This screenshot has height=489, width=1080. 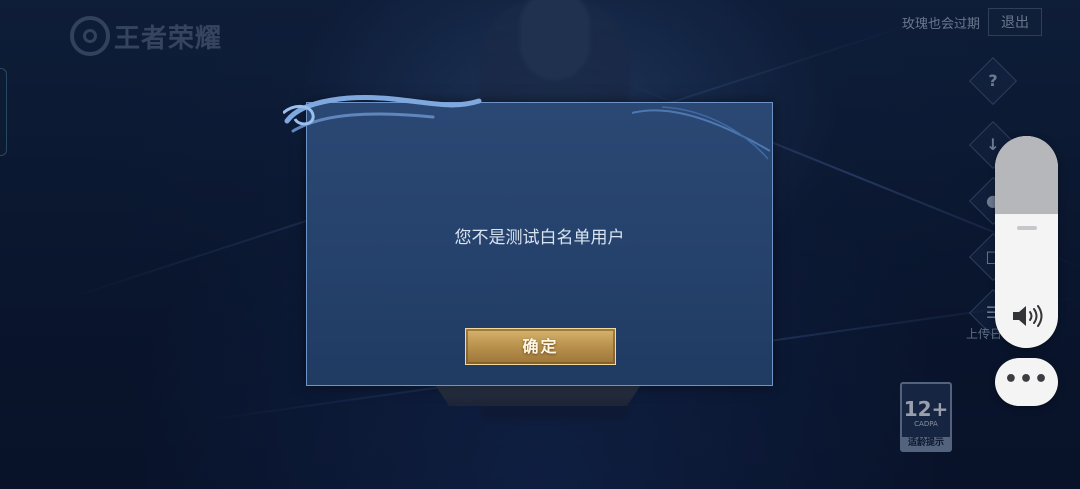 What do you see at coordinates (539, 238) in the screenshot?
I see `dialog-message: 您不是测试白名单用户` at bounding box center [539, 238].